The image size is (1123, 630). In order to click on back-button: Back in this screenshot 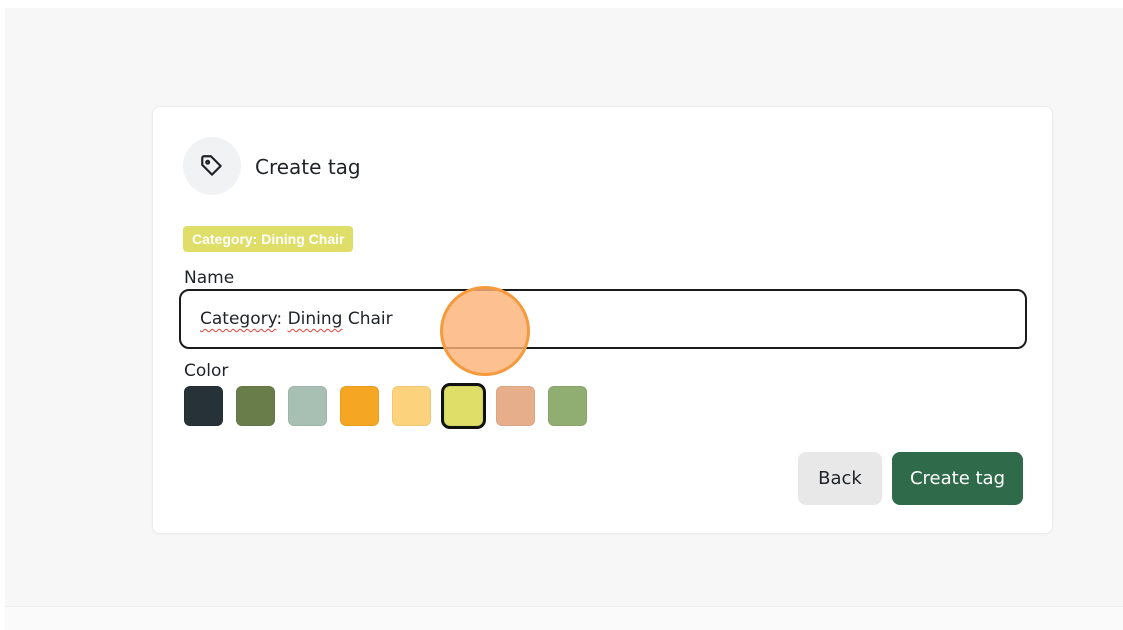, I will do `click(840, 478)`.